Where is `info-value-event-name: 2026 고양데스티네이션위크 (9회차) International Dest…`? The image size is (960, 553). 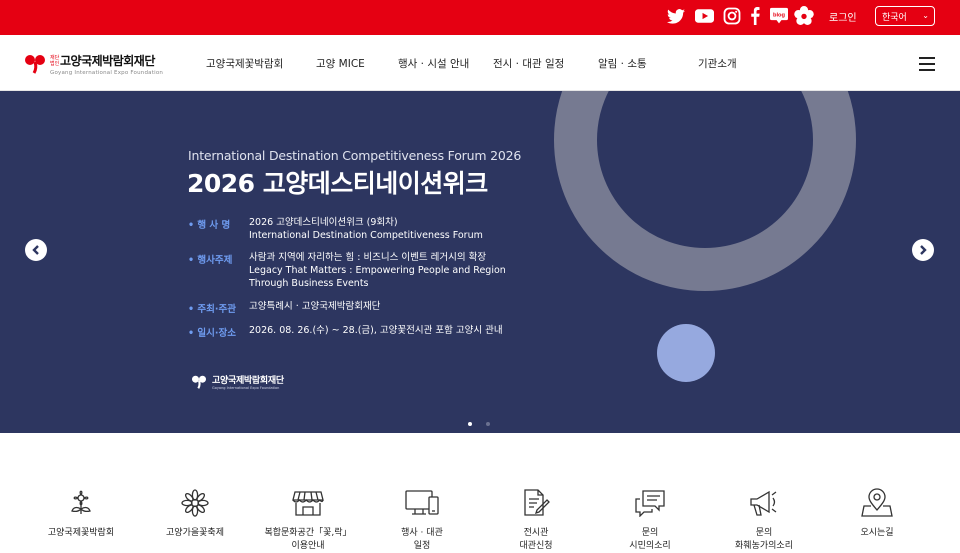
info-value-event-name: 2026 고양데스티네이션위크 (9회차) International Dest… is located at coordinates (366, 229).